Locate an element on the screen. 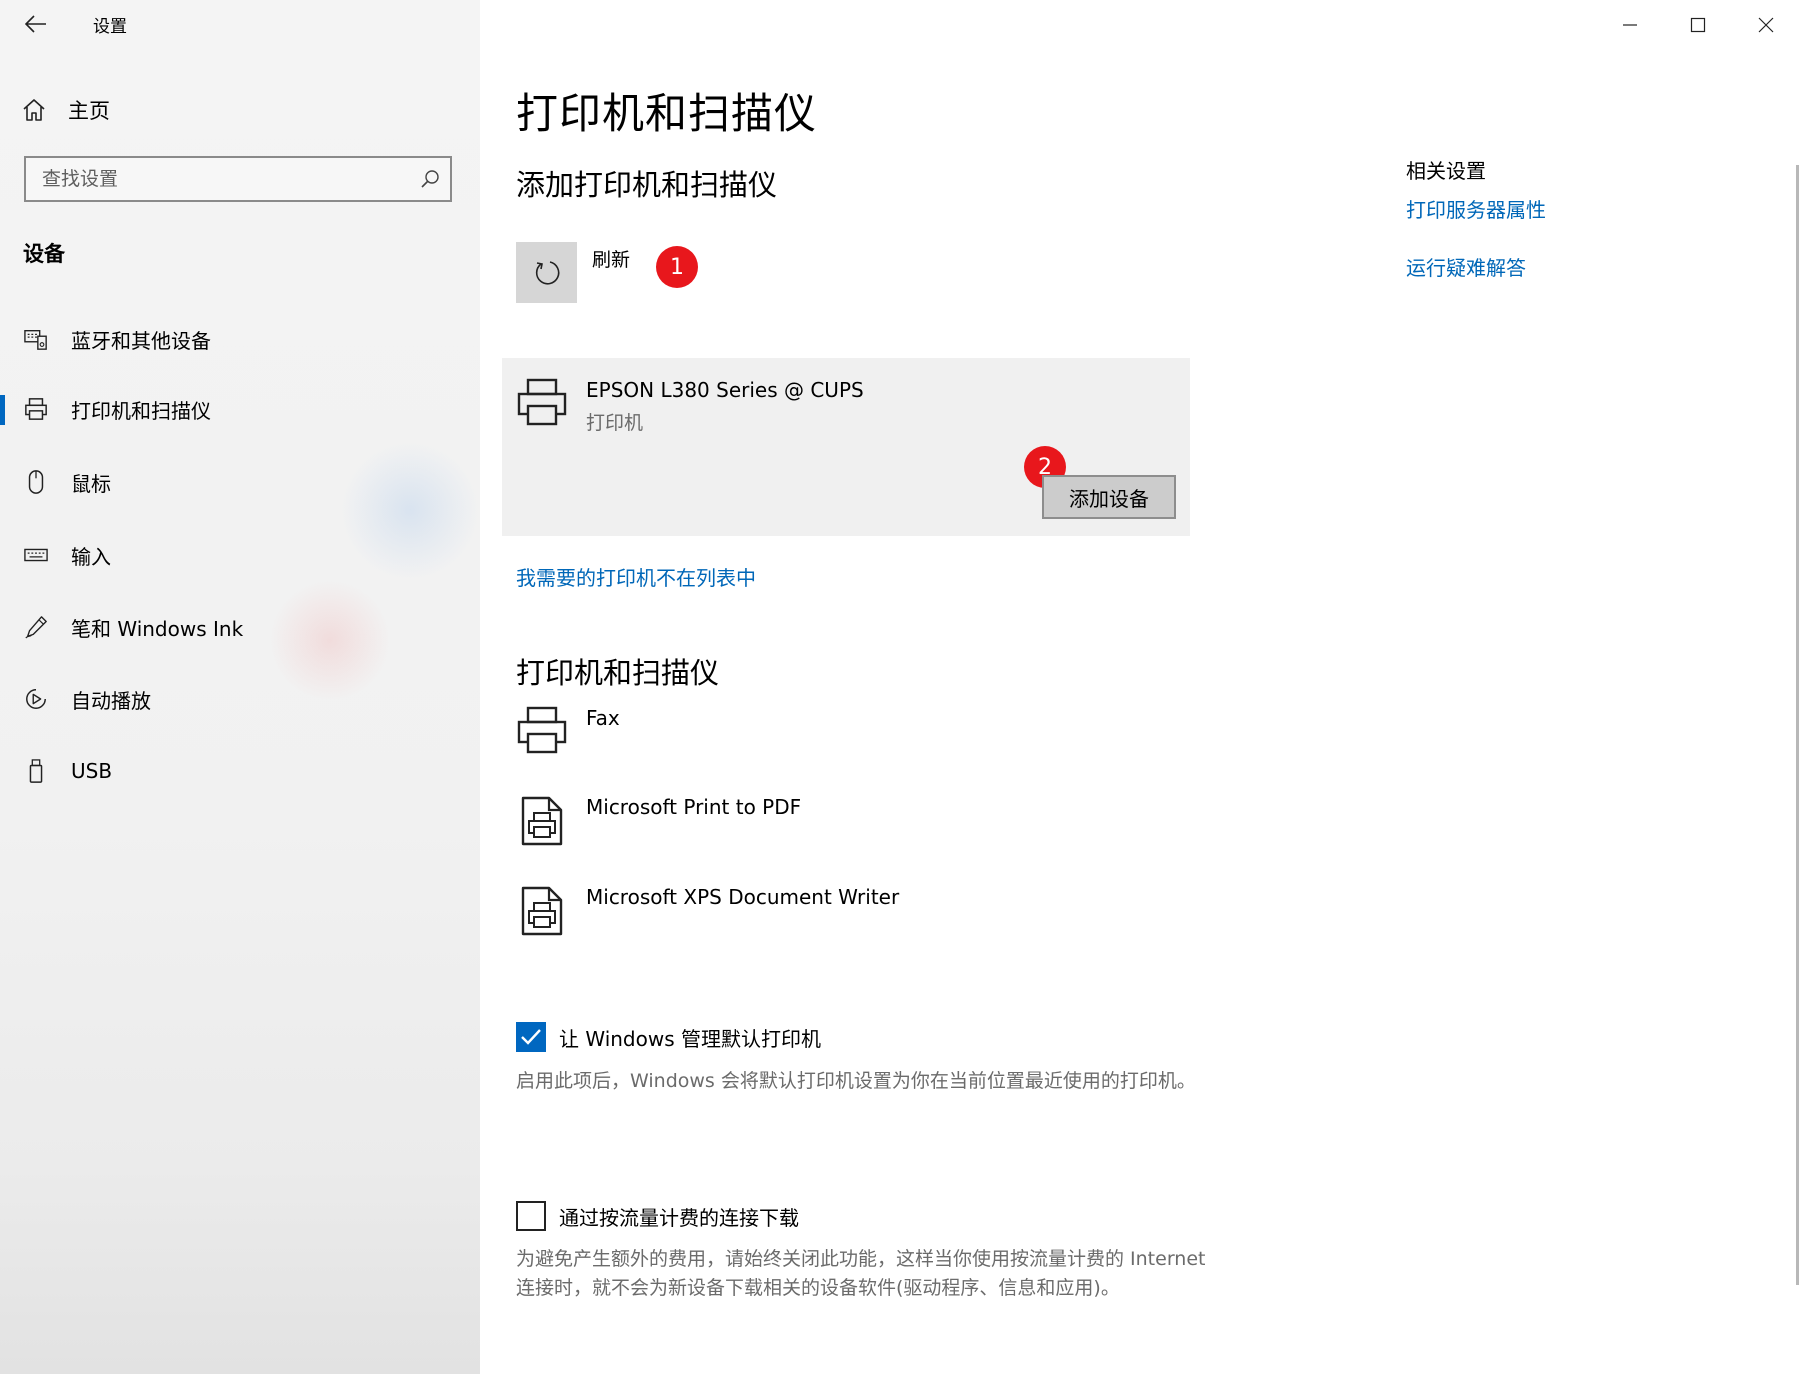 This screenshot has width=1800, height=1374. device-type: 打印机 is located at coordinates (615, 423).